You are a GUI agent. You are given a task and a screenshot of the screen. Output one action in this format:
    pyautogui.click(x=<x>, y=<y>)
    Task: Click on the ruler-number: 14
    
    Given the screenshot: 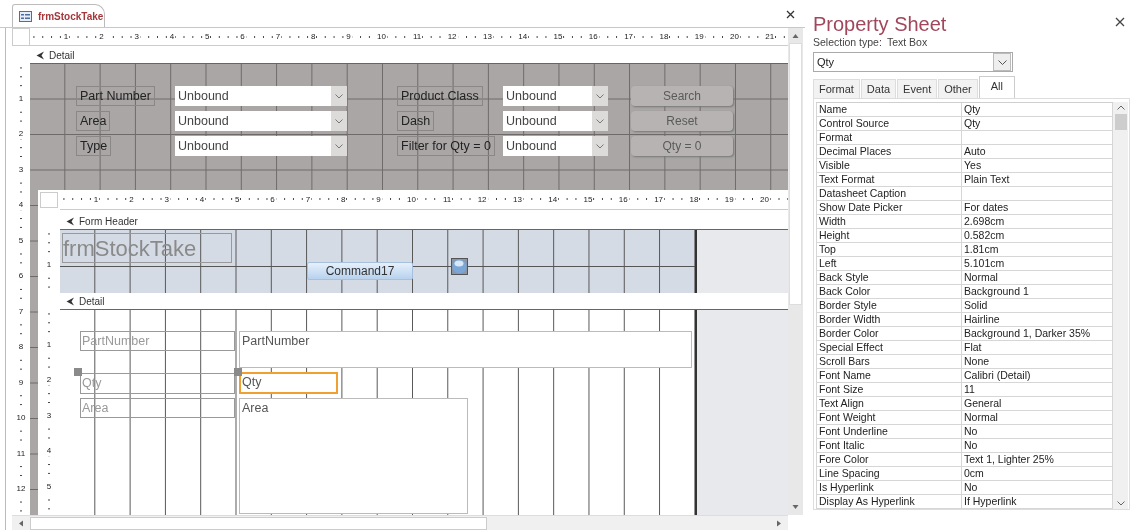 What is the action you would take?
    pyautogui.click(x=553, y=199)
    